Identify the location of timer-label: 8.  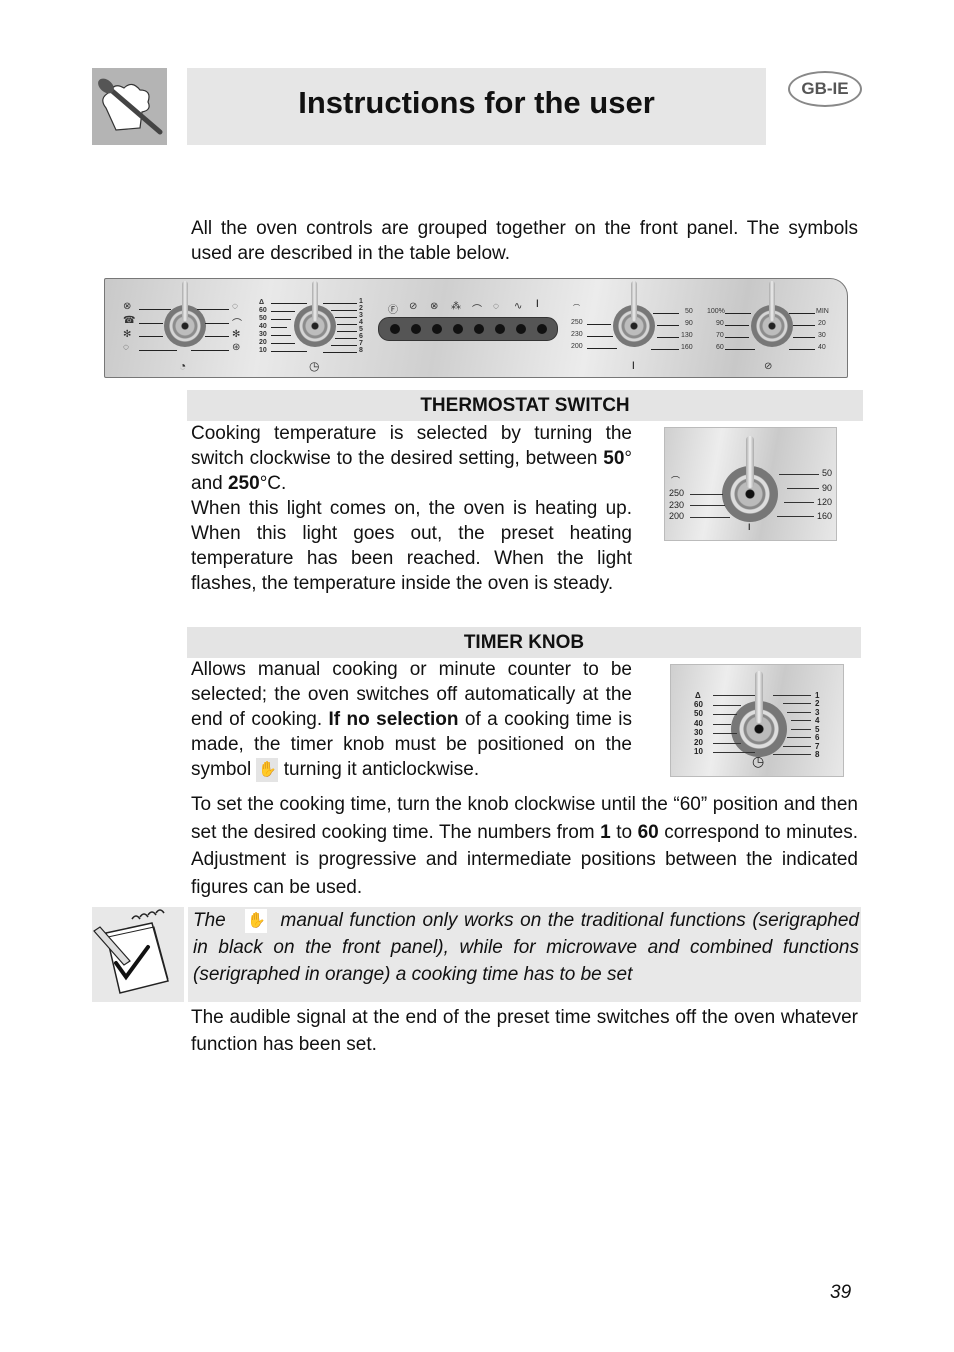
(361, 350).